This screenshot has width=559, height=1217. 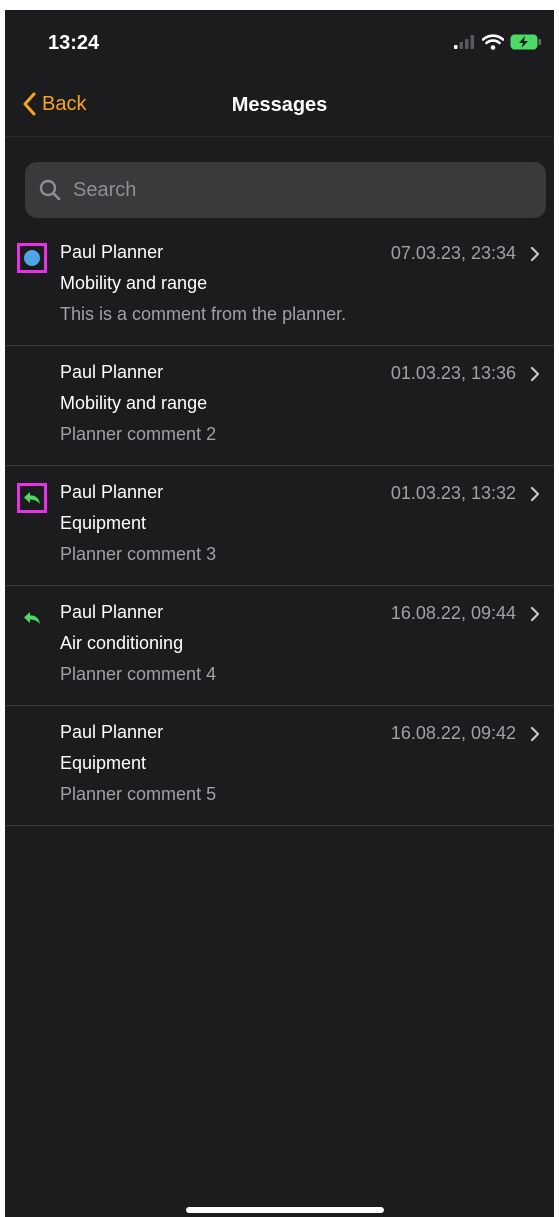 I want to click on message-subject: Air conditioning, so click(x=122, y=643).